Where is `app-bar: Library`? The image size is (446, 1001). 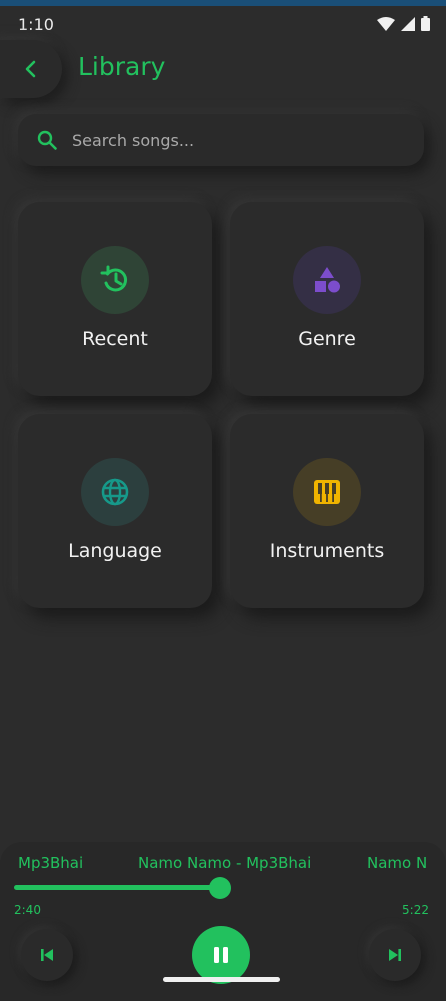 app-bar: Library is located at coordinates (223, 71).